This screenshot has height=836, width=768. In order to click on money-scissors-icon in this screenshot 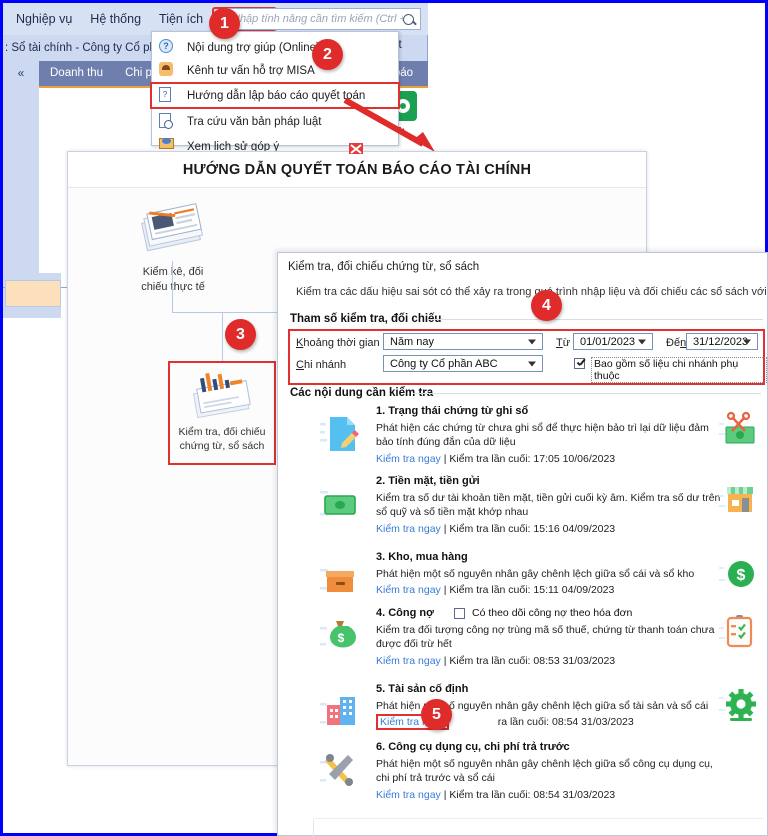, I will do `click(739, 430)`.